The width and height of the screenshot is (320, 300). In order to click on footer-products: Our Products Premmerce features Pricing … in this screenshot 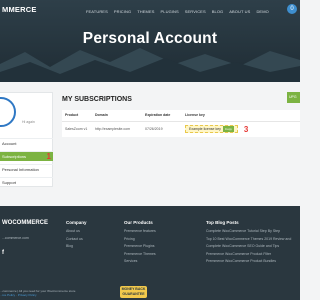, I will do `click(140, 243)`.